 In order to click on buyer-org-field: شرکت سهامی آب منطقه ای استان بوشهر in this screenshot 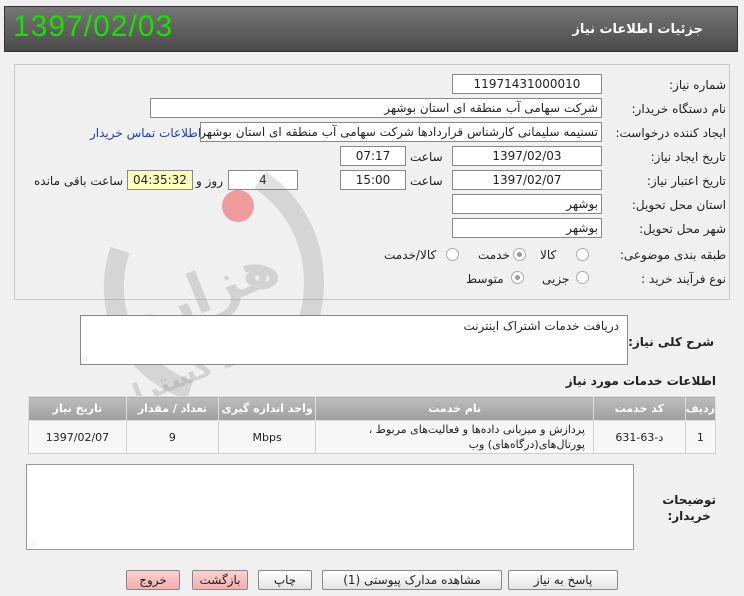, I will do `click(376, 108)`.